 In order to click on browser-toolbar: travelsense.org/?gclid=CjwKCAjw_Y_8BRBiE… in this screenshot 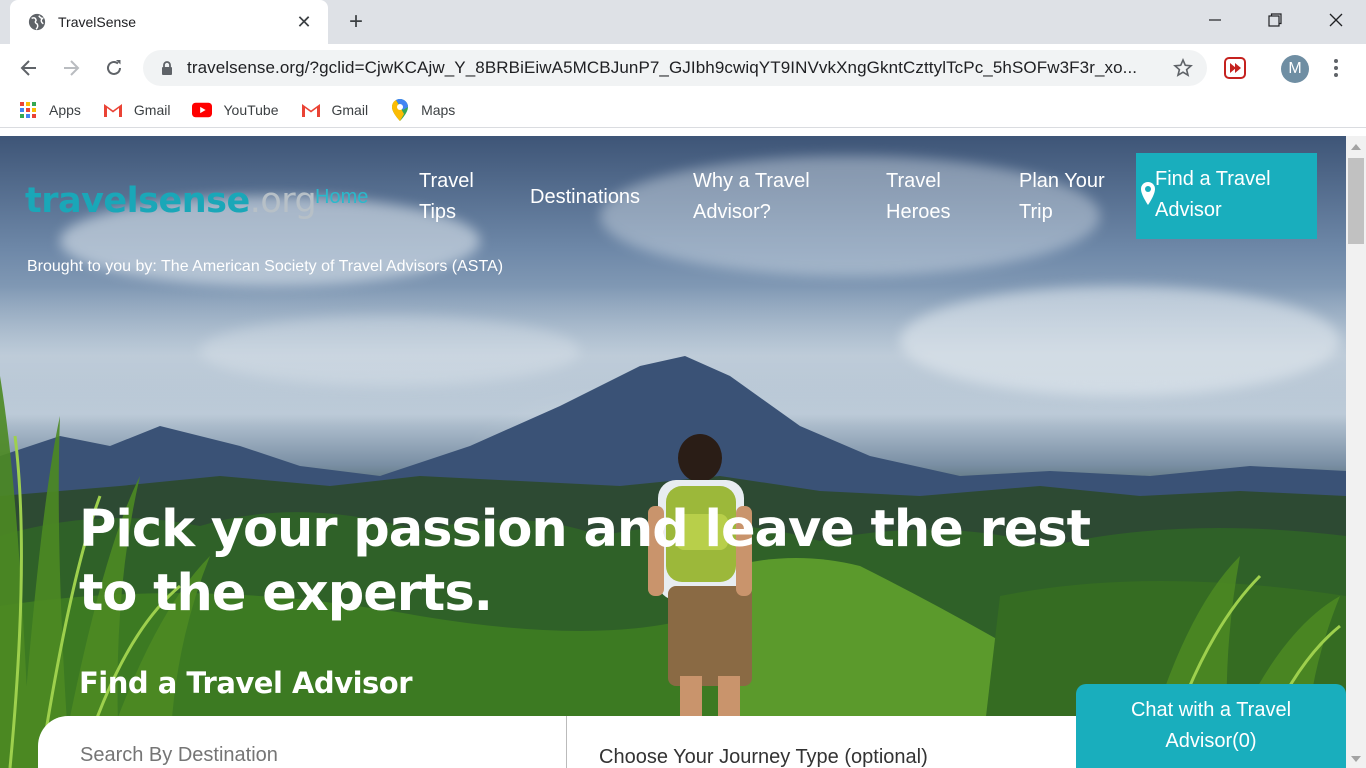, I will do `click(683, 68)`.